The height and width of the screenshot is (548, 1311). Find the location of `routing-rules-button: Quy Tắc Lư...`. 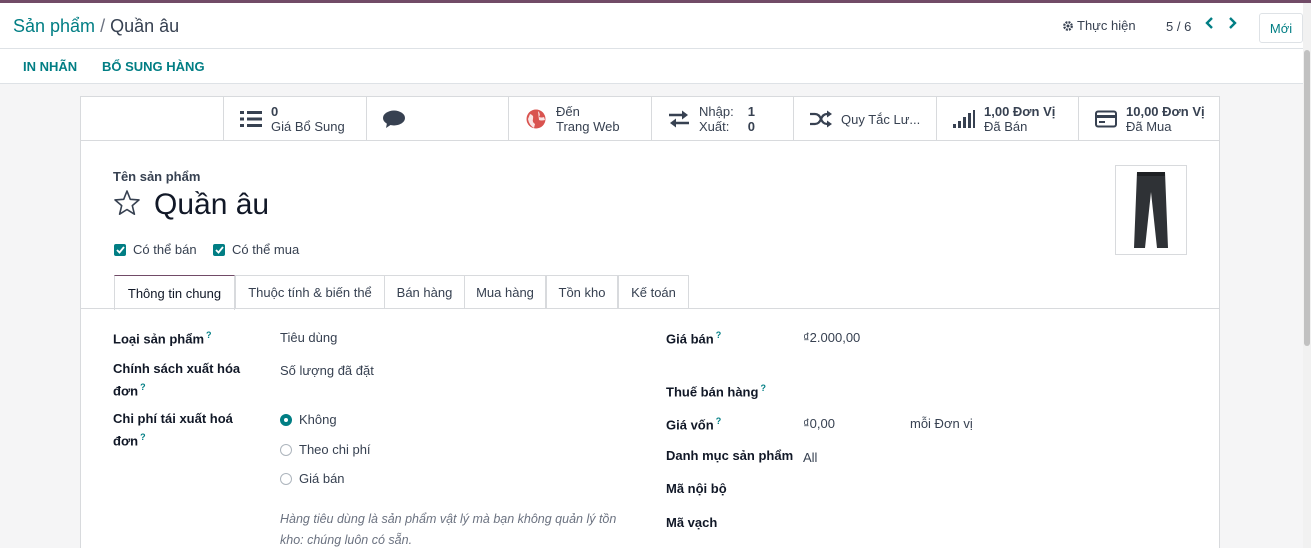

routing-rules-button: Quy Tắc Lư... is located at coordinates (864, 119).